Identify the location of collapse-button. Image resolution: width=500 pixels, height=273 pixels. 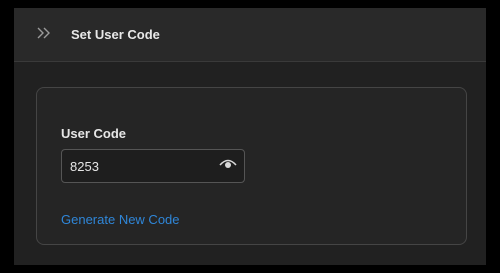
(44, 35).